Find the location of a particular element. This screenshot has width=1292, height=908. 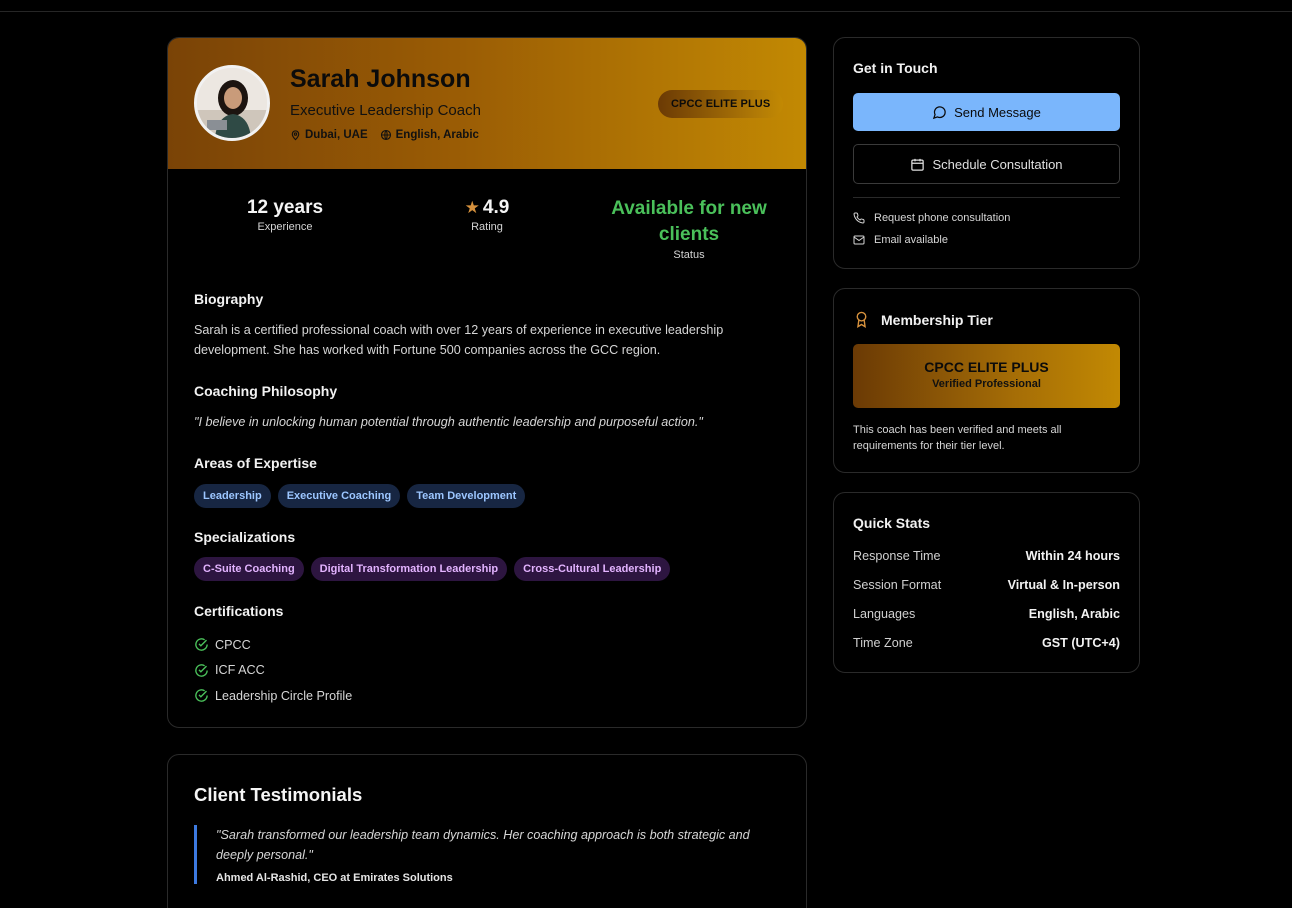

send-message-button: Send Message is located at coordinates (986, 112).